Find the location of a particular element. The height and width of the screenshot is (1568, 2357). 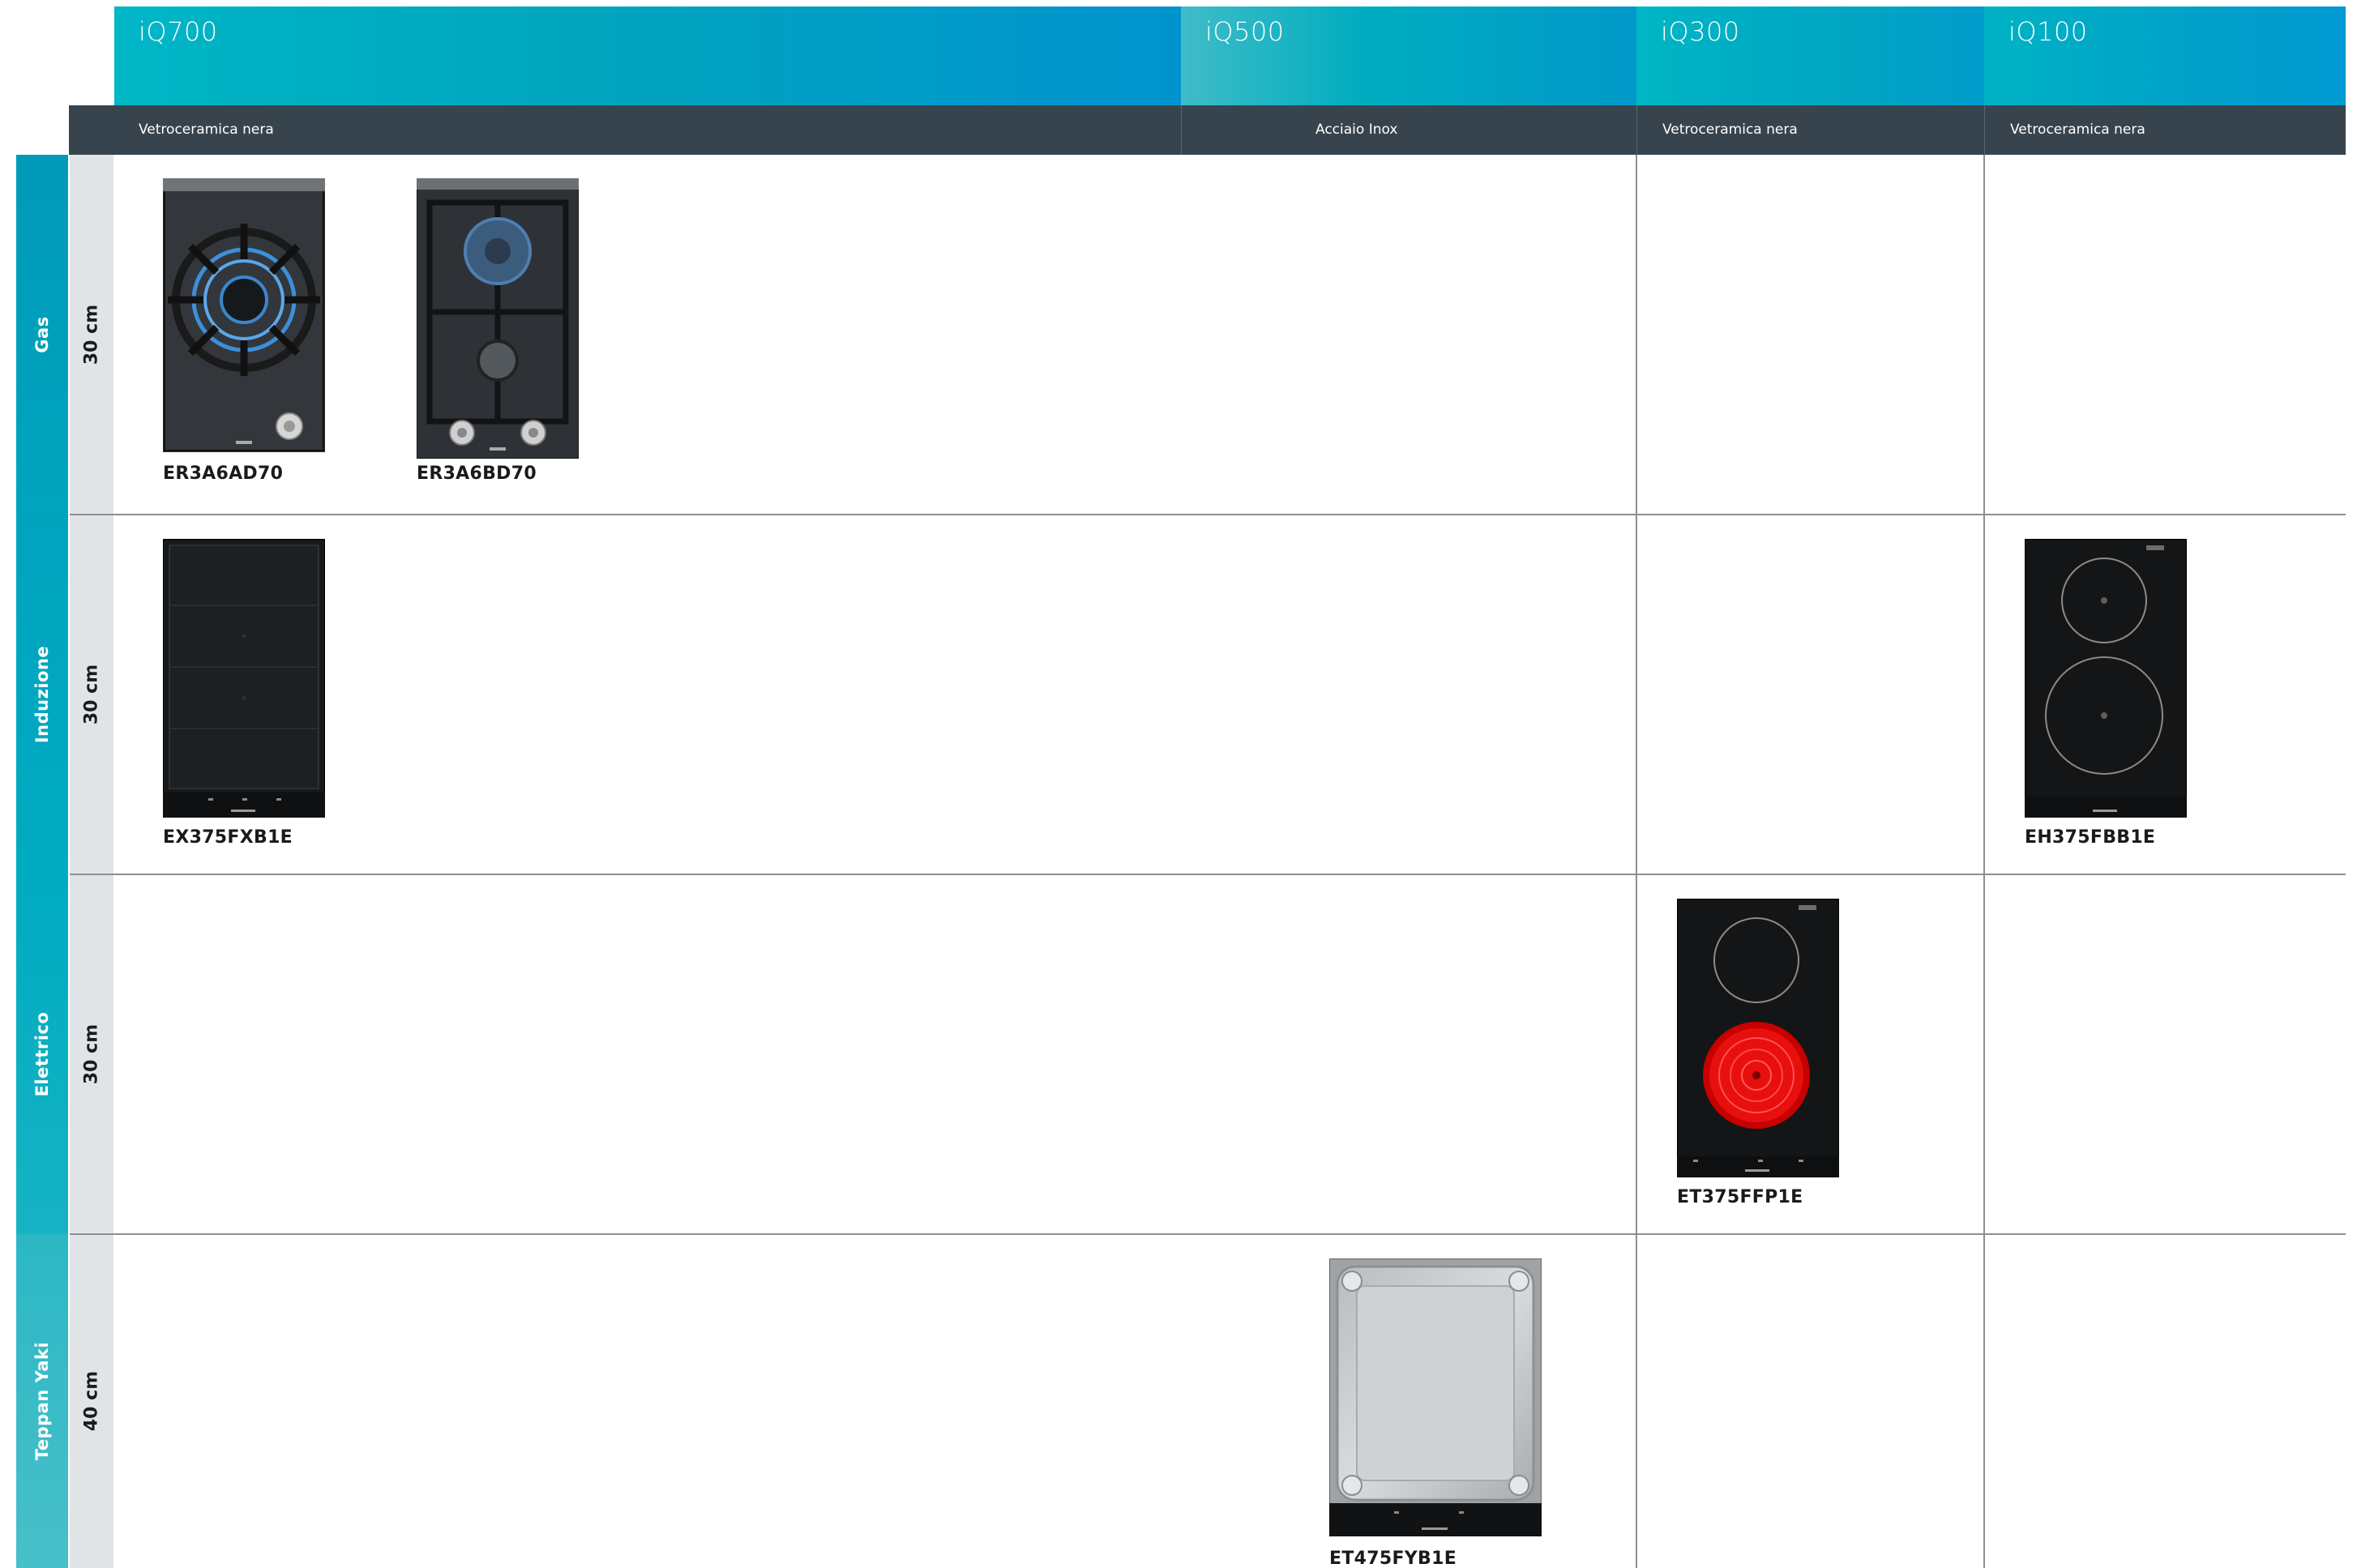

row-type-gas: Gas is located at coordinates (42, 335).